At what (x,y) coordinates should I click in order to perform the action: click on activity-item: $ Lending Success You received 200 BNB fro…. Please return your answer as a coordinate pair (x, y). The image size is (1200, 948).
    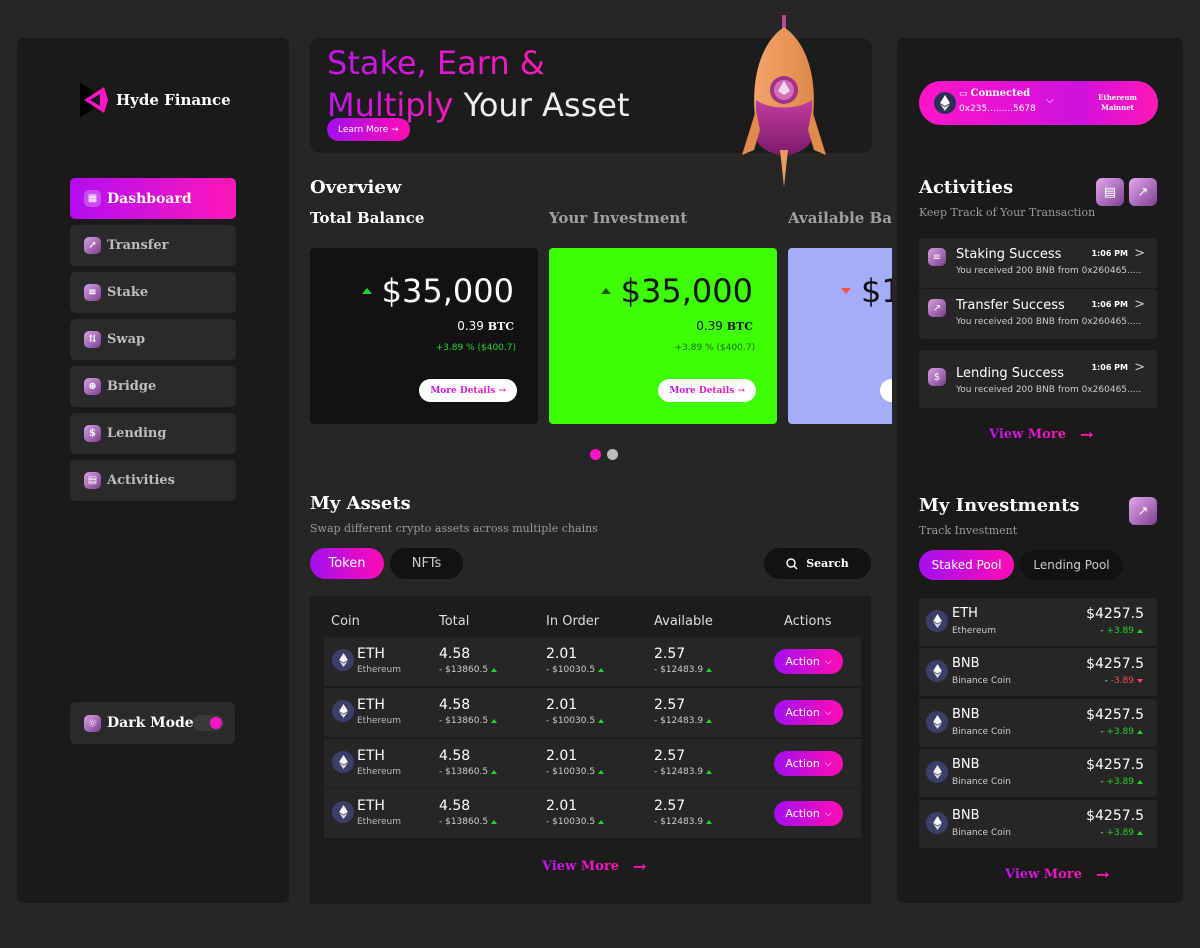
    Looking at the image, I should click on (1038, 379).